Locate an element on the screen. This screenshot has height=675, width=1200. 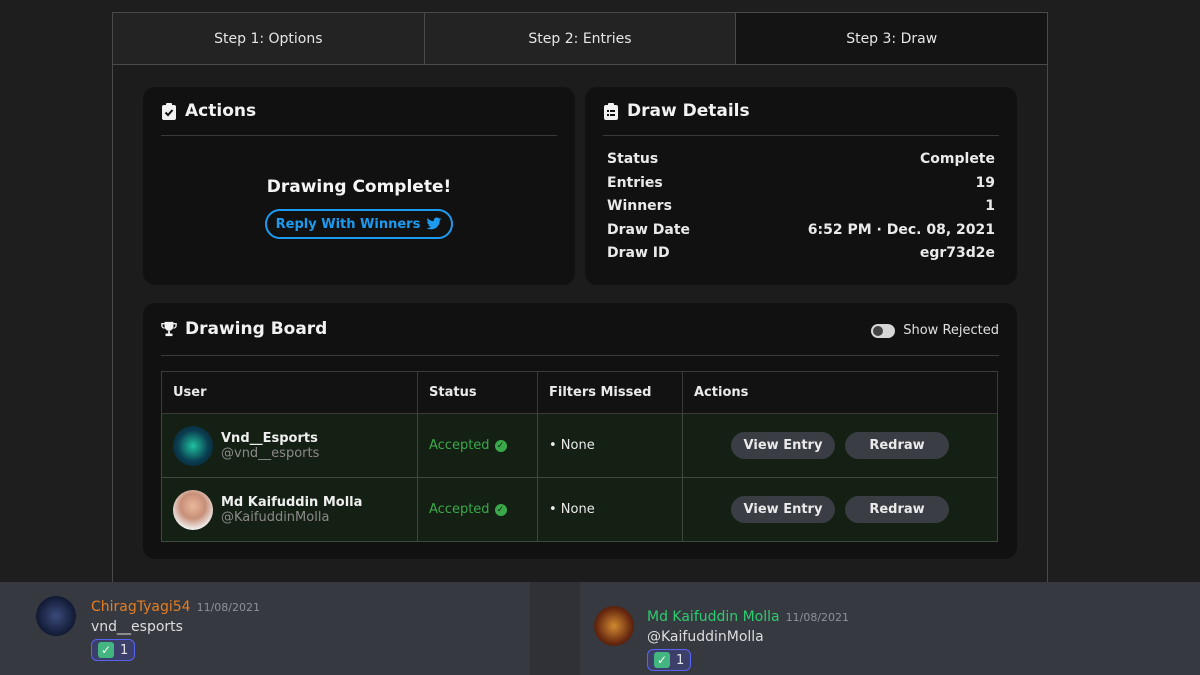
actions-title-text: Actions is located at coordinates (221, 111).